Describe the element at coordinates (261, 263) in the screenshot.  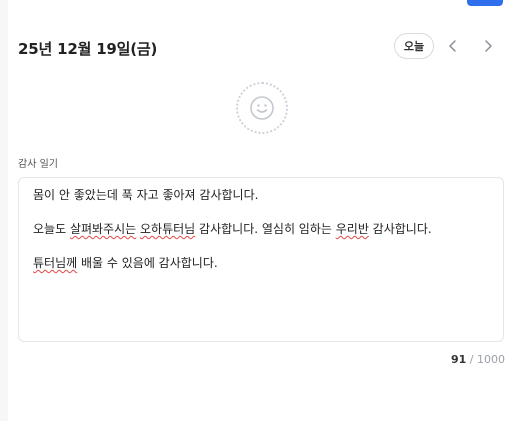
I see `journal-line-3: 튜터님께 배울 수 있음에 감사합니다.` at that location.